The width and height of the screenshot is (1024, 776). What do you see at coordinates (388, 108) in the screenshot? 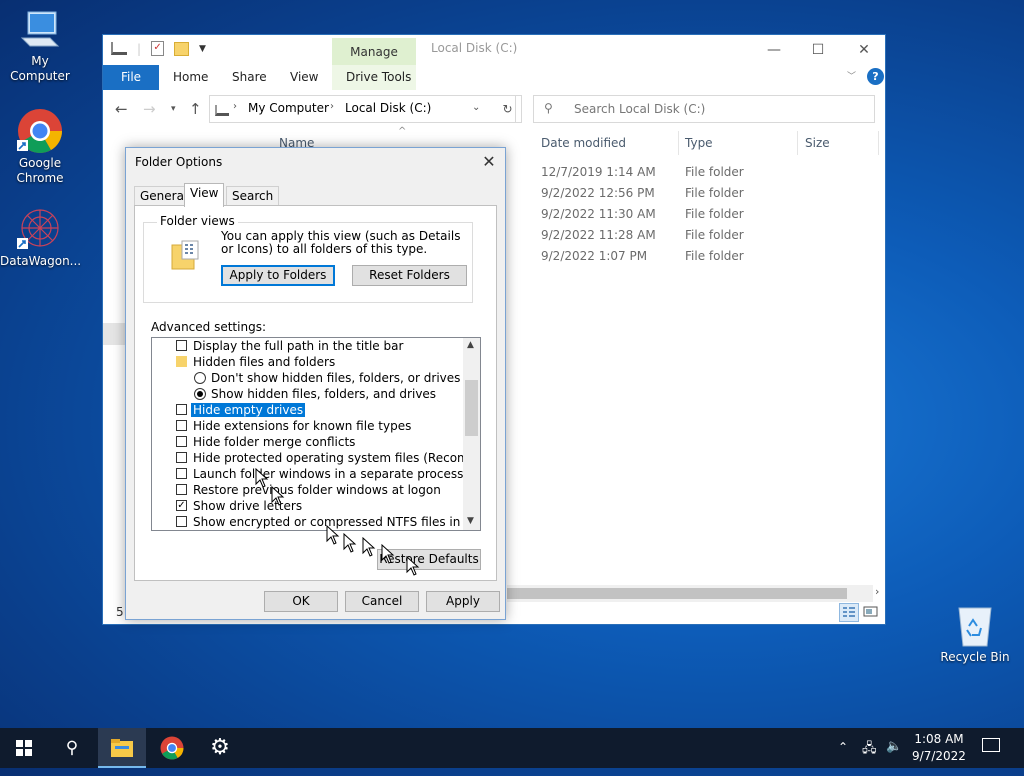
I see `breadcrumb-local-disk: Local Disk (C:)` at bounding box center [388, 108].